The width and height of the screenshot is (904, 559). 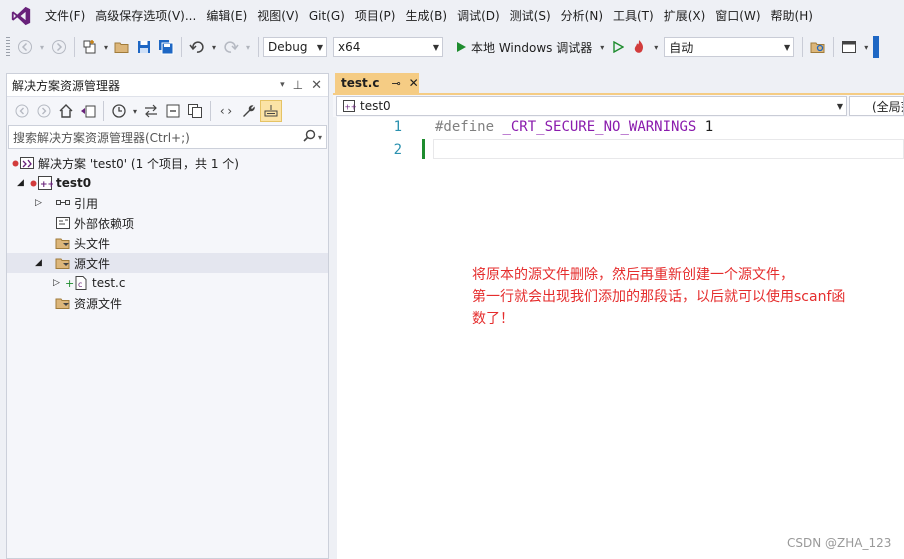 I want to click on menu-git: Git(G), so click(x=327, y=16).